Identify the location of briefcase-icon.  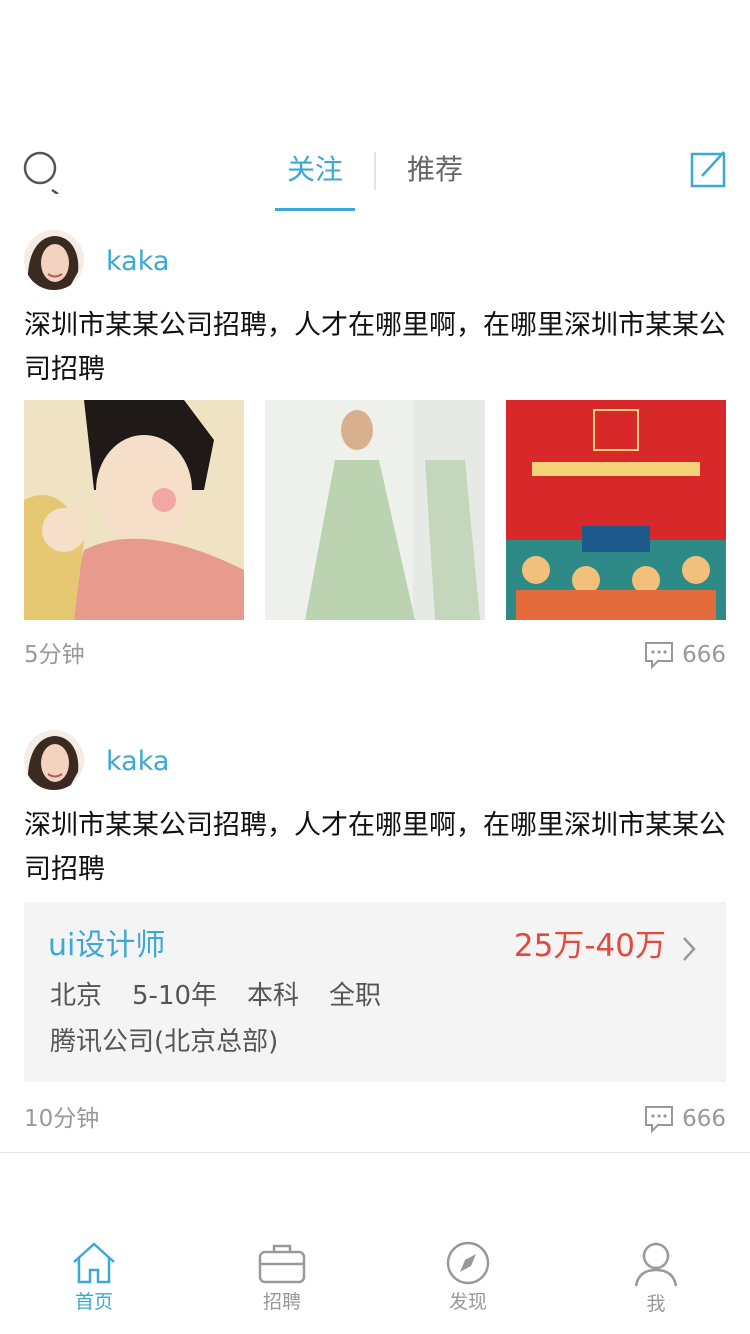
(282, 1264).